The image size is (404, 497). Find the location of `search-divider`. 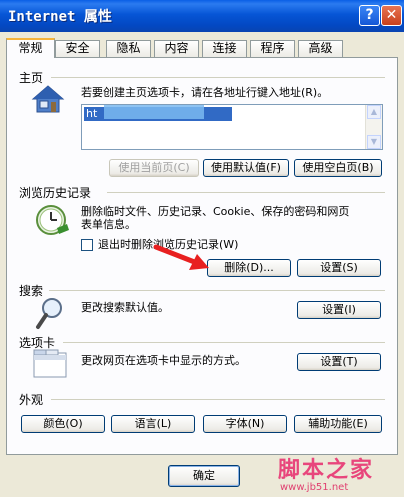

search-divider is located at coordinates (217, 290).